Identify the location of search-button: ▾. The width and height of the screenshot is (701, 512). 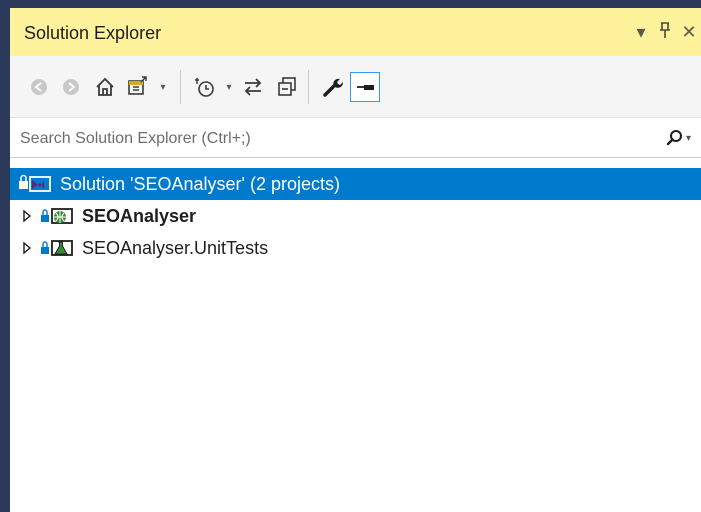
(678, 138).